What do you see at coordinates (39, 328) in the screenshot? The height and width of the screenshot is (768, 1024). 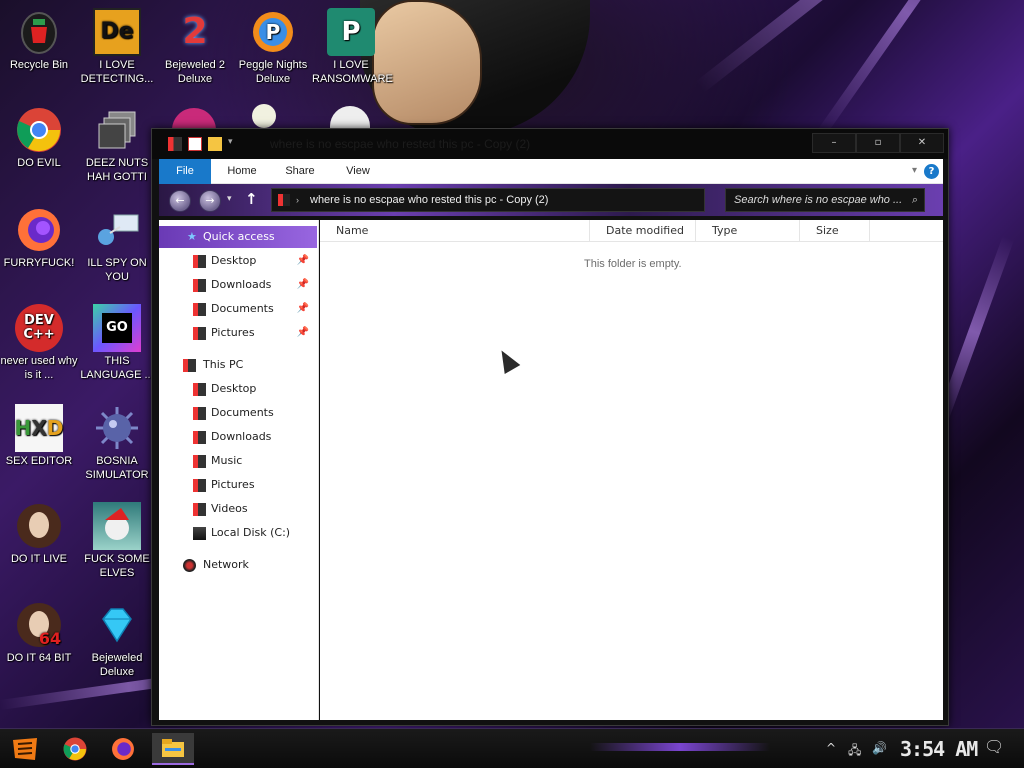 I see `devcpp-icon: DEV C++` at bounding box center [39, 328].